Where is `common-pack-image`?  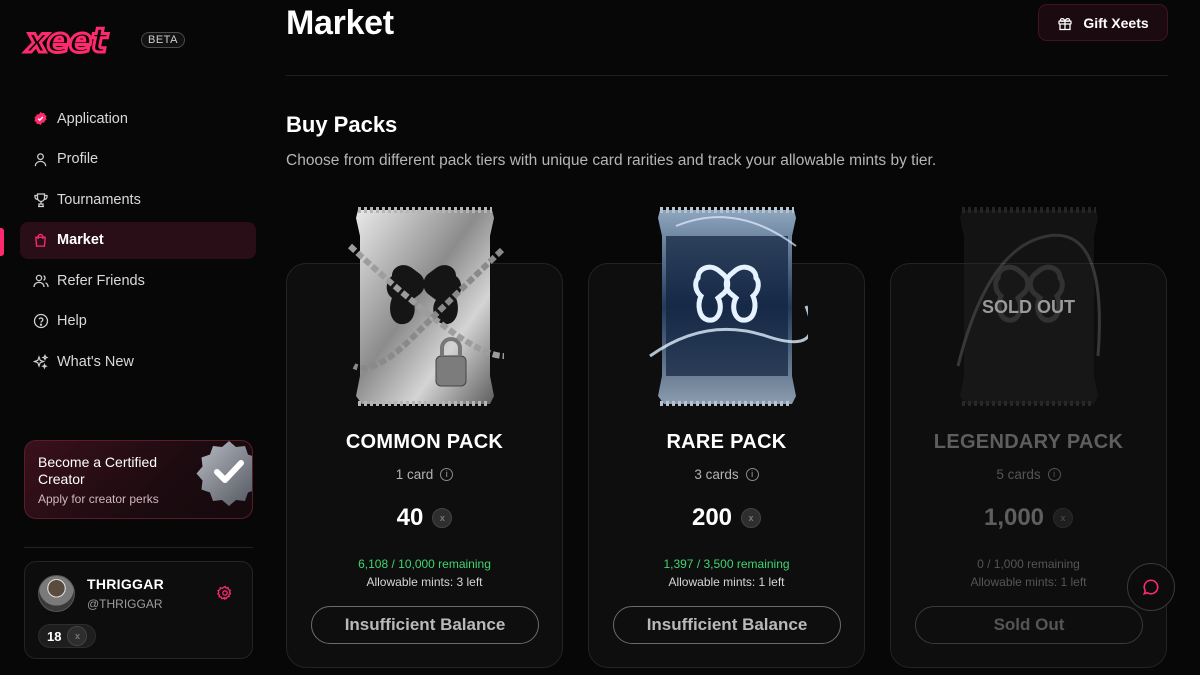 common-pack-image is located at coordinates (425, 306).